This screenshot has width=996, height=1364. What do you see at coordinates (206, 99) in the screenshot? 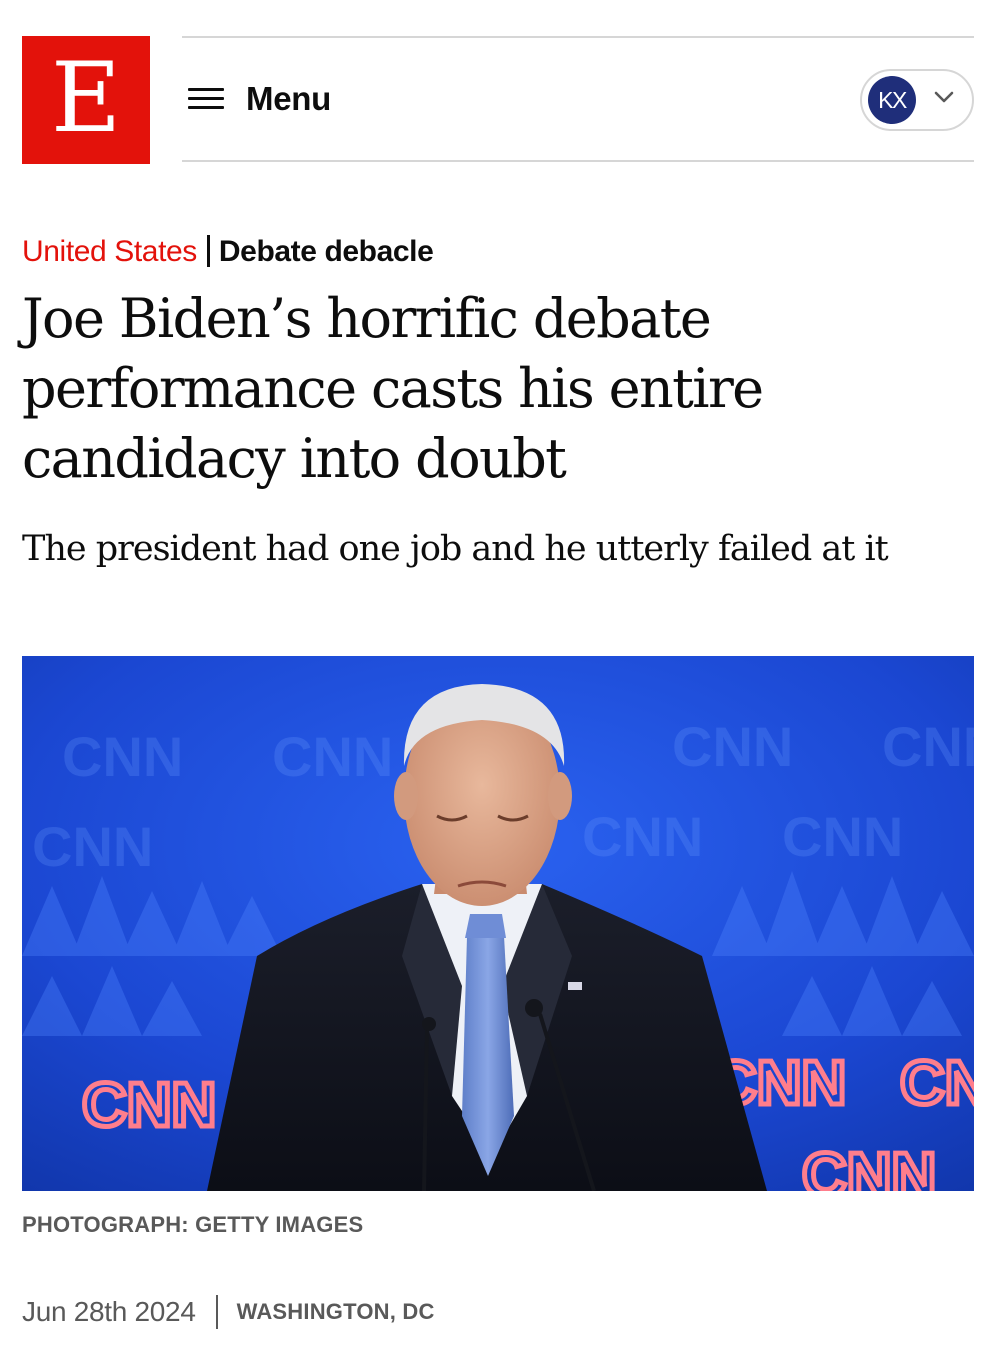
I see `hamburger-icon` at bounding box center [206, 99].